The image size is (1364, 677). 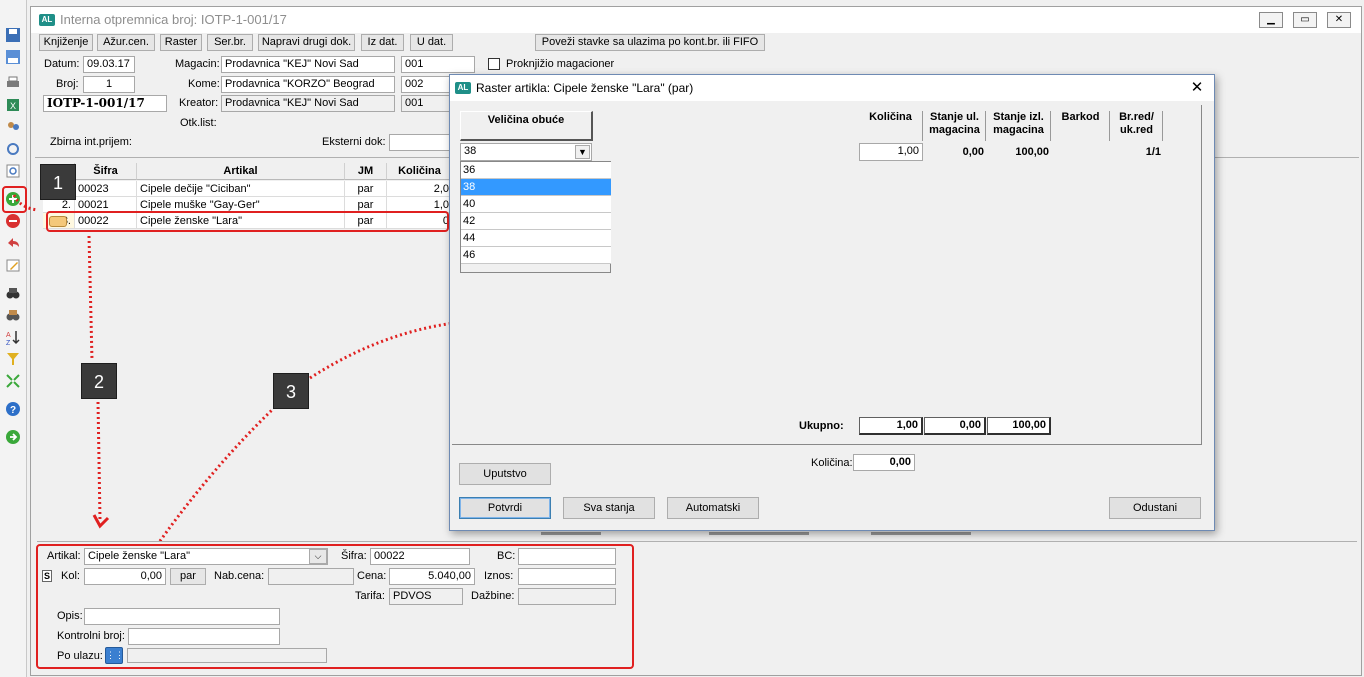 I want to click on eksterni-label: Eksterni dok:, so click(x=354, y=142).